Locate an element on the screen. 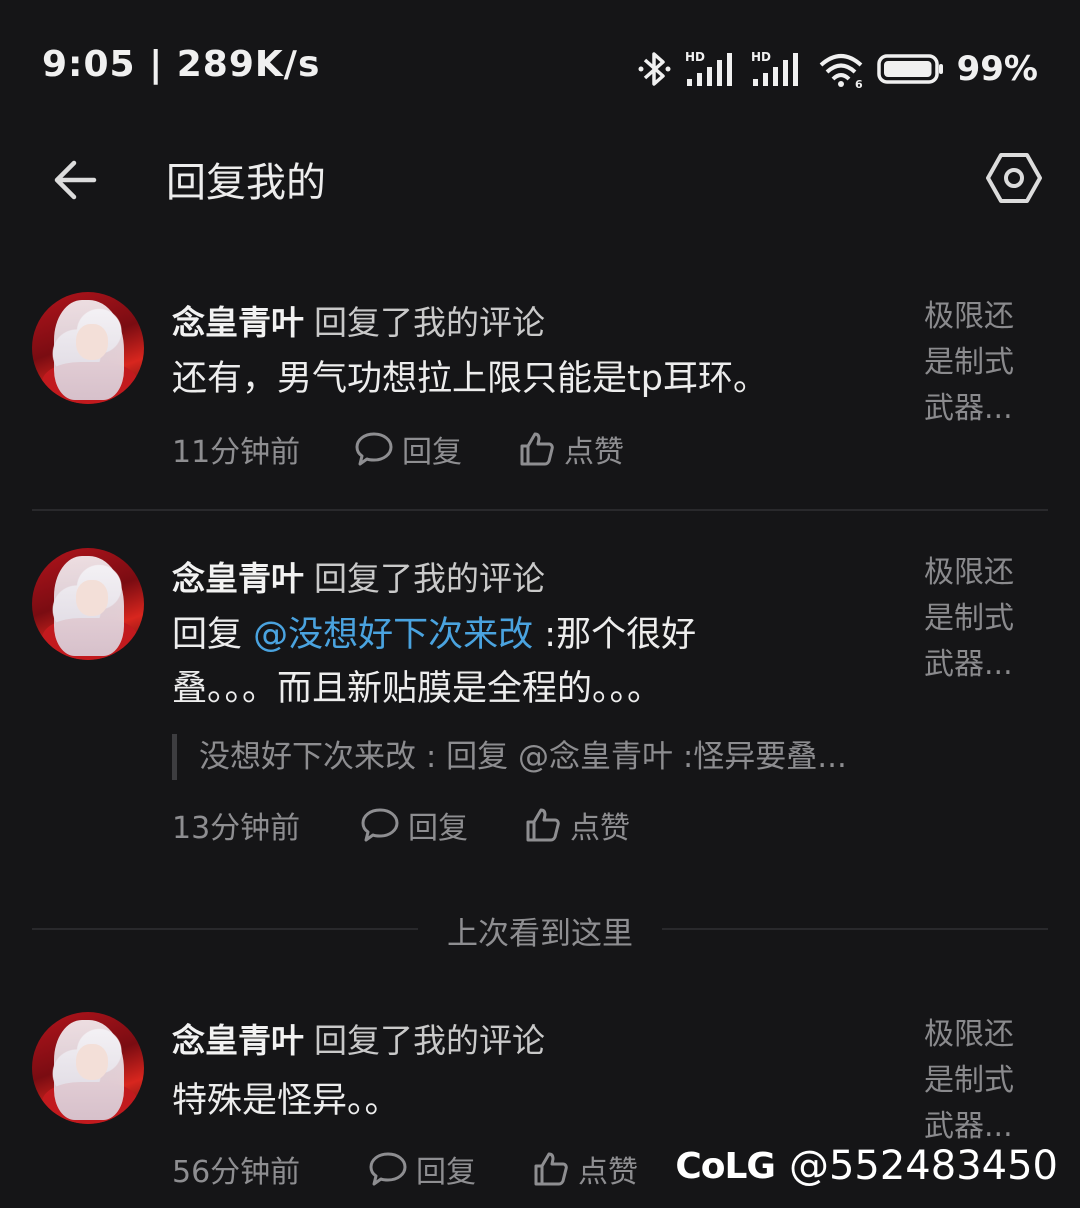 Image resolution: width=1080 pixels, height=1208 pixels. watermark: CoLG @552483450 is located at coordinates (866, 1166).